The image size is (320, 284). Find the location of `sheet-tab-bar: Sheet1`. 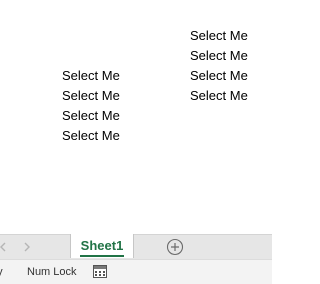

sheet-tab-bar: Sheet1 is located at coordinates (136, 246).